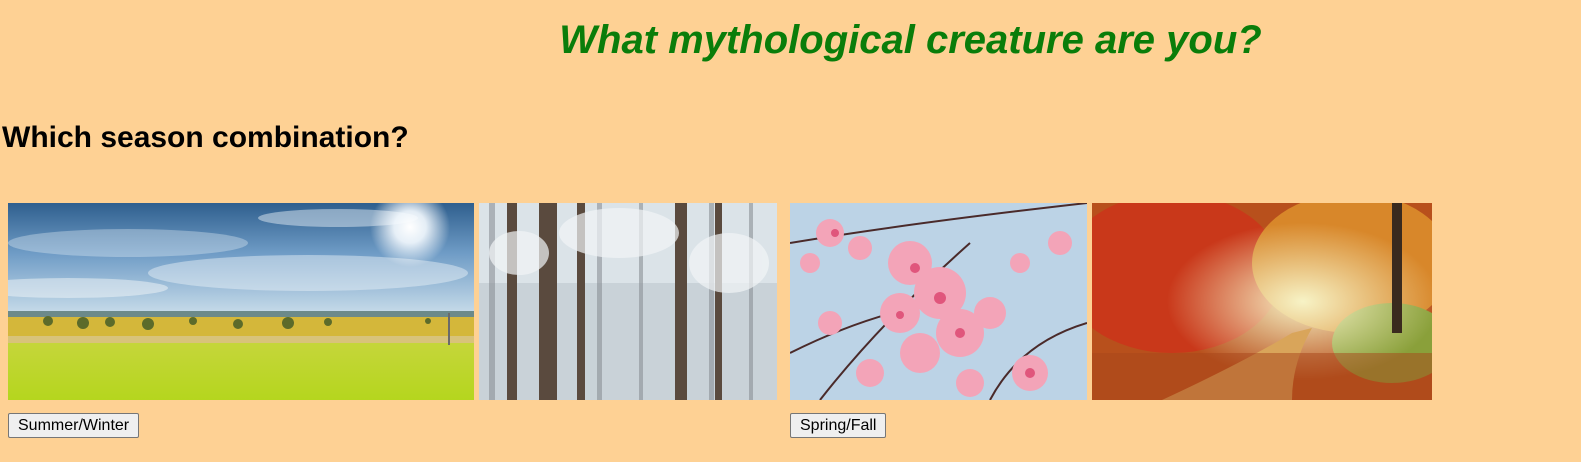 Image resolution: width=1581 pixels, height=462 pixels. Describe the element at coordinates (1262, 301) in the screenshot. I see `fall-image` at that location.